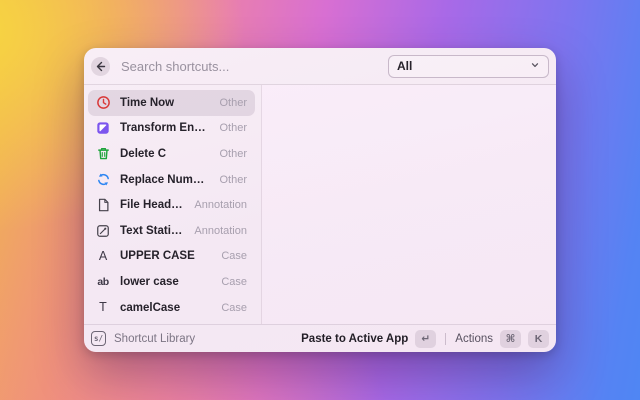  What do you see at coordinates (103, 281) in the screenshot?
I see `lowercase-icon: ab` at bounding box center [103, 281].